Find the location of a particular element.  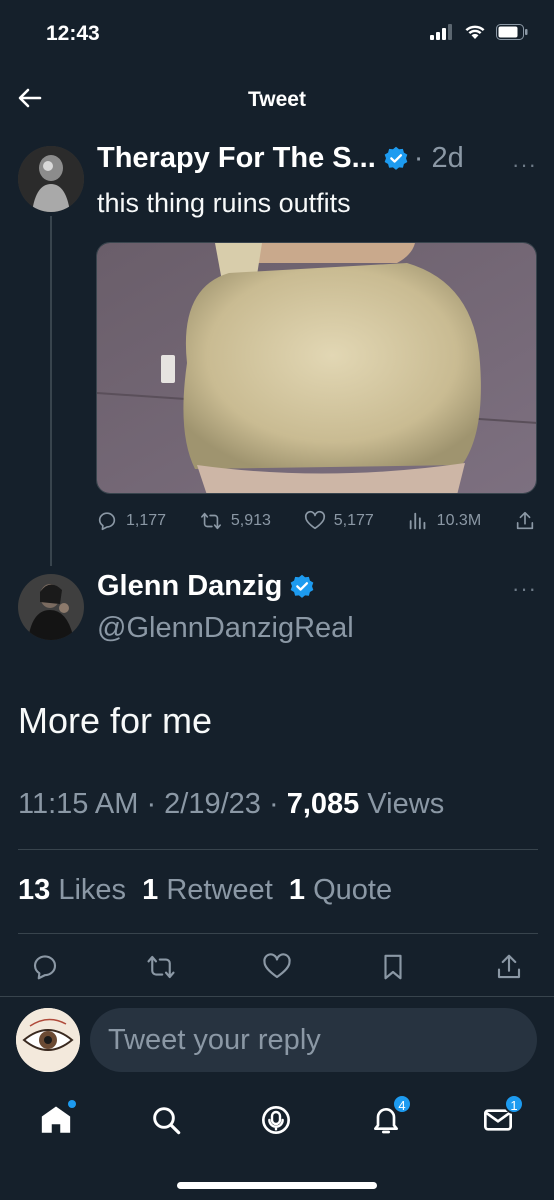

spaces-icon is located at coordinates (276, 1120).